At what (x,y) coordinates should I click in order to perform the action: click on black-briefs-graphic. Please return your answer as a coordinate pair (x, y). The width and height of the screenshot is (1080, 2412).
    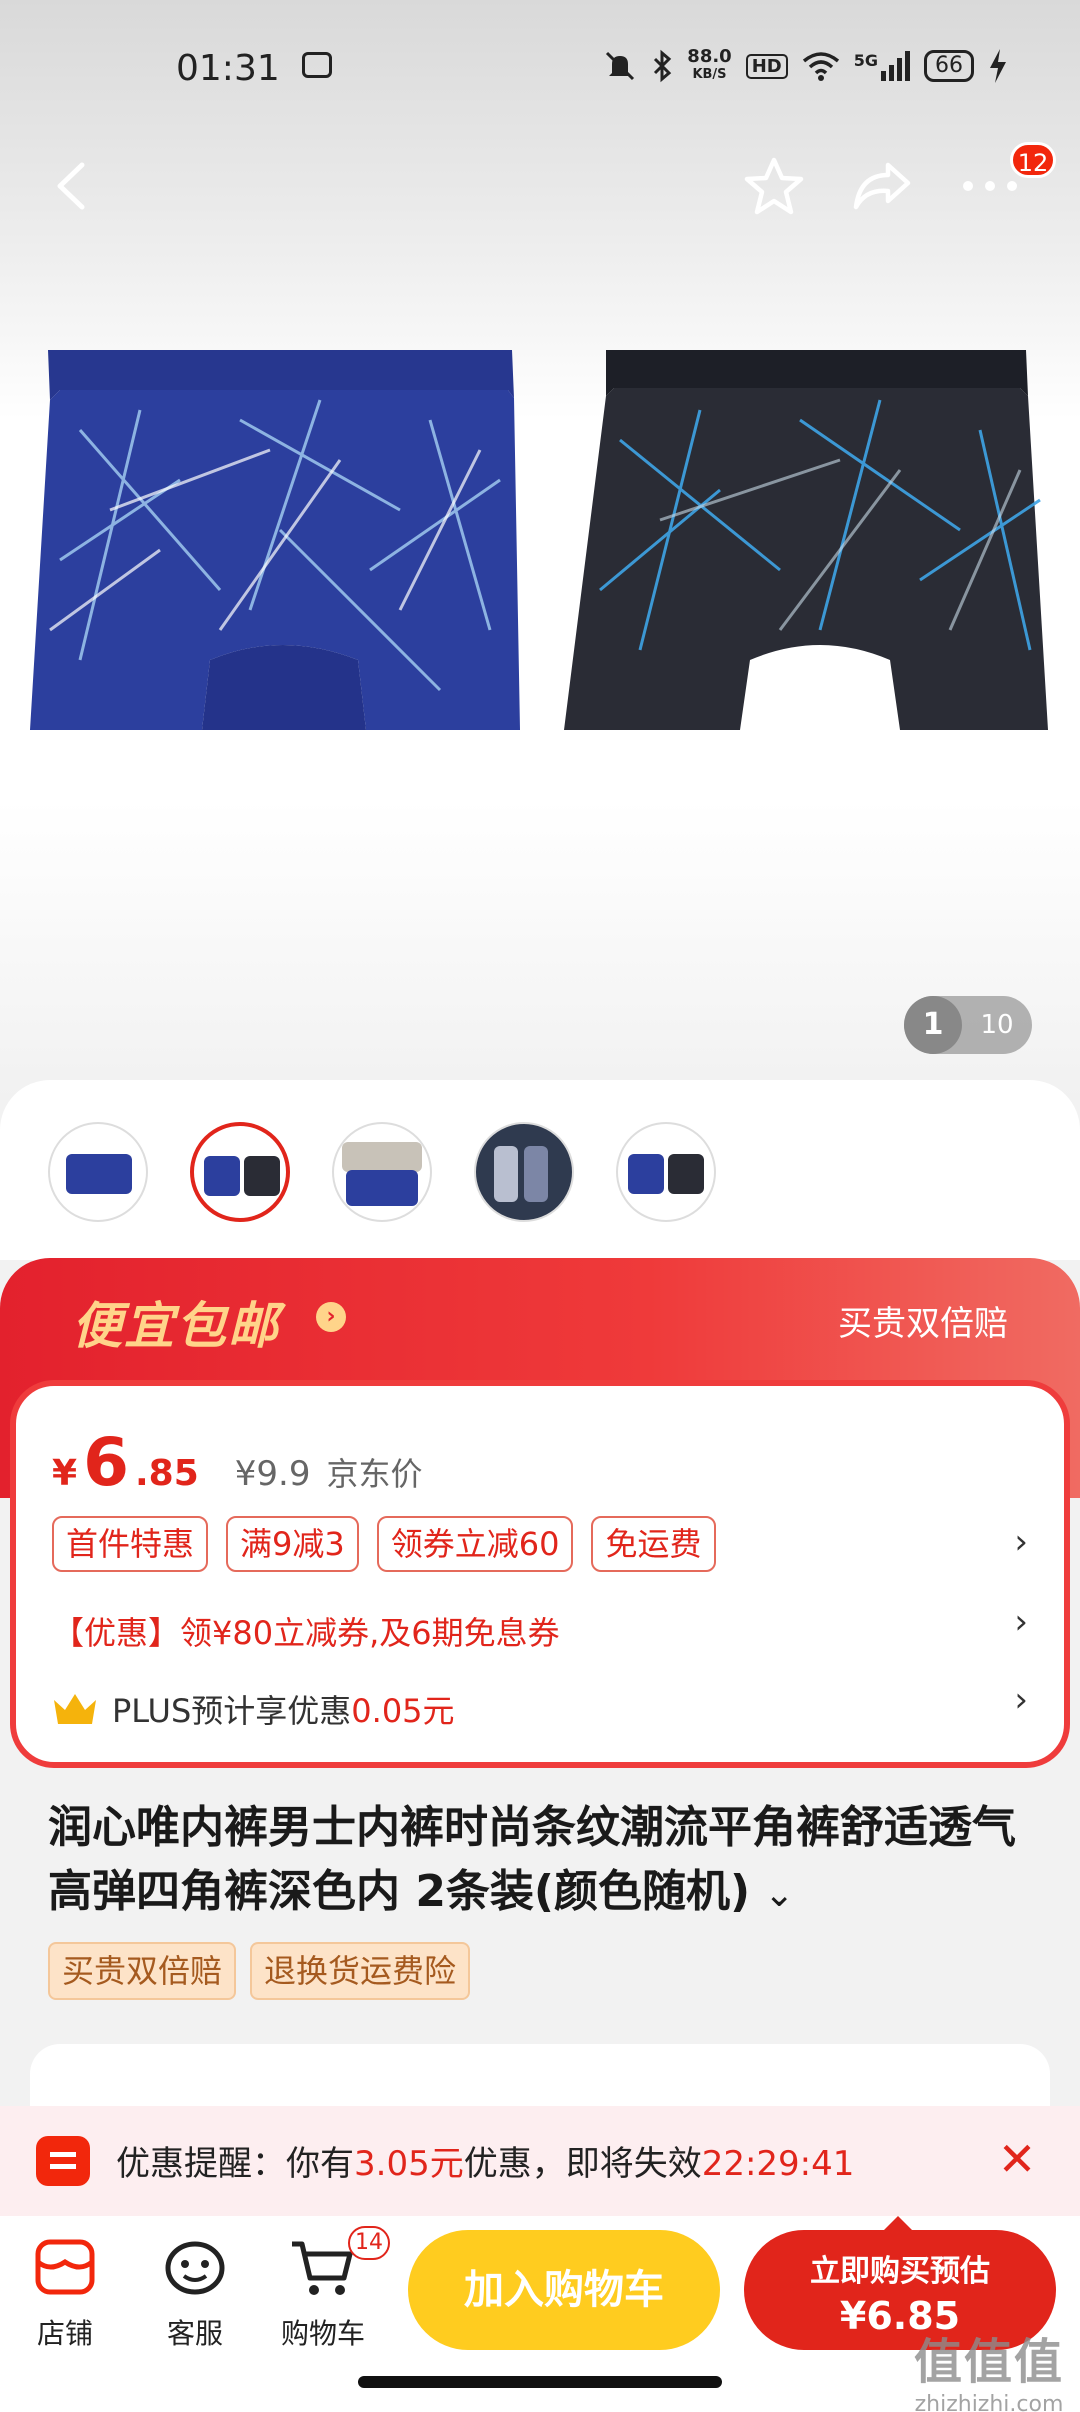
    Looking at the image, I should click on (806, 540).